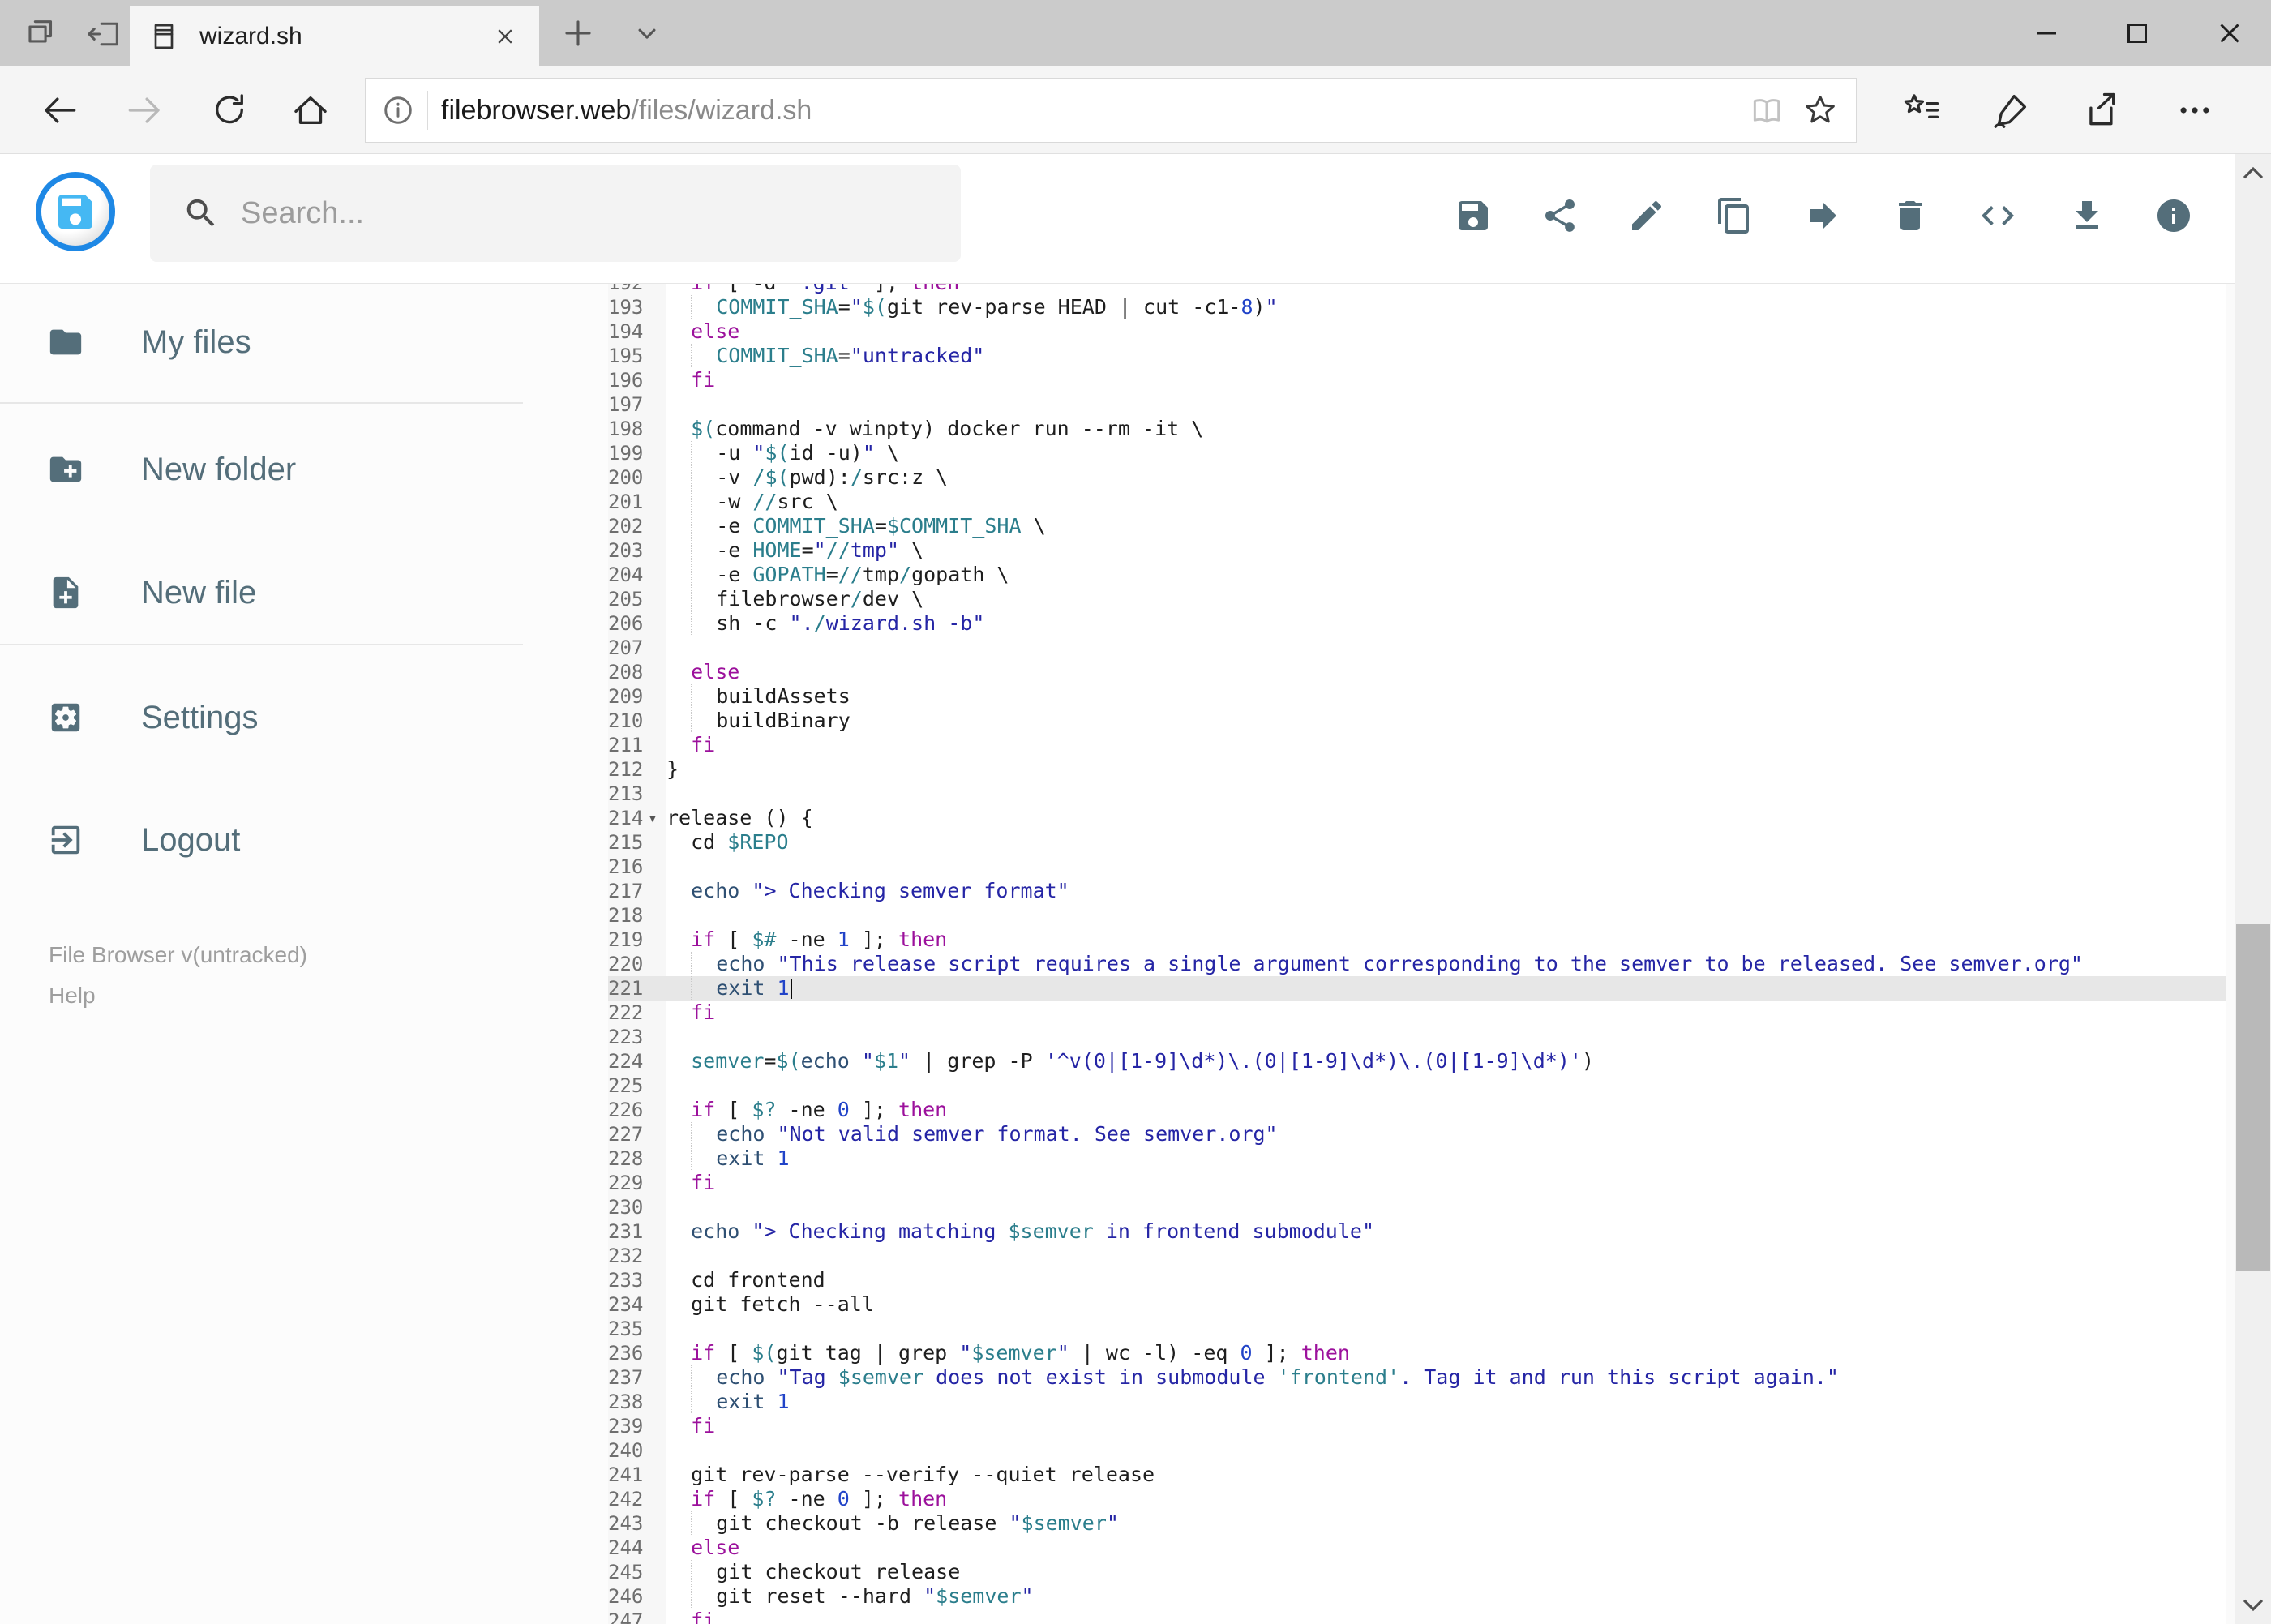 The image size is (2271, 1624). What do you see at coordinates (1997, 216) in the screenshot?
I see `toolbar-code-button` at bounding box center [1997, 216].